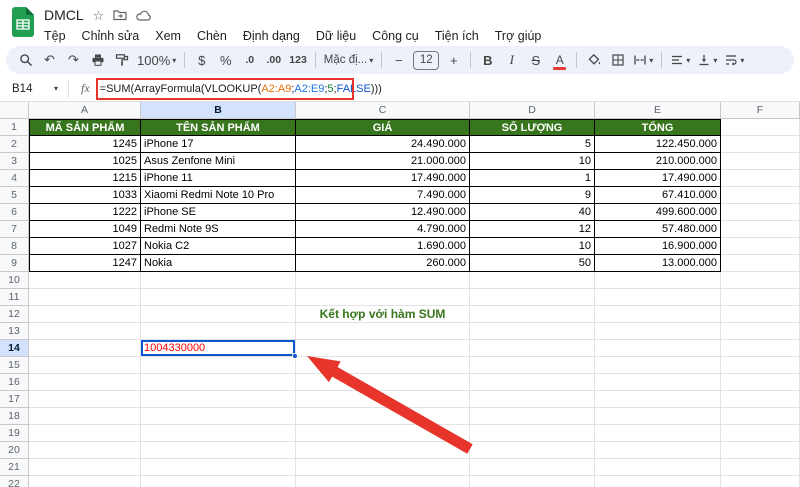 The image size is (800, 487). What do you see at coordinates (760, 280) in the screenshot?
I see `cell-F10` at bounding box center [760, 280].